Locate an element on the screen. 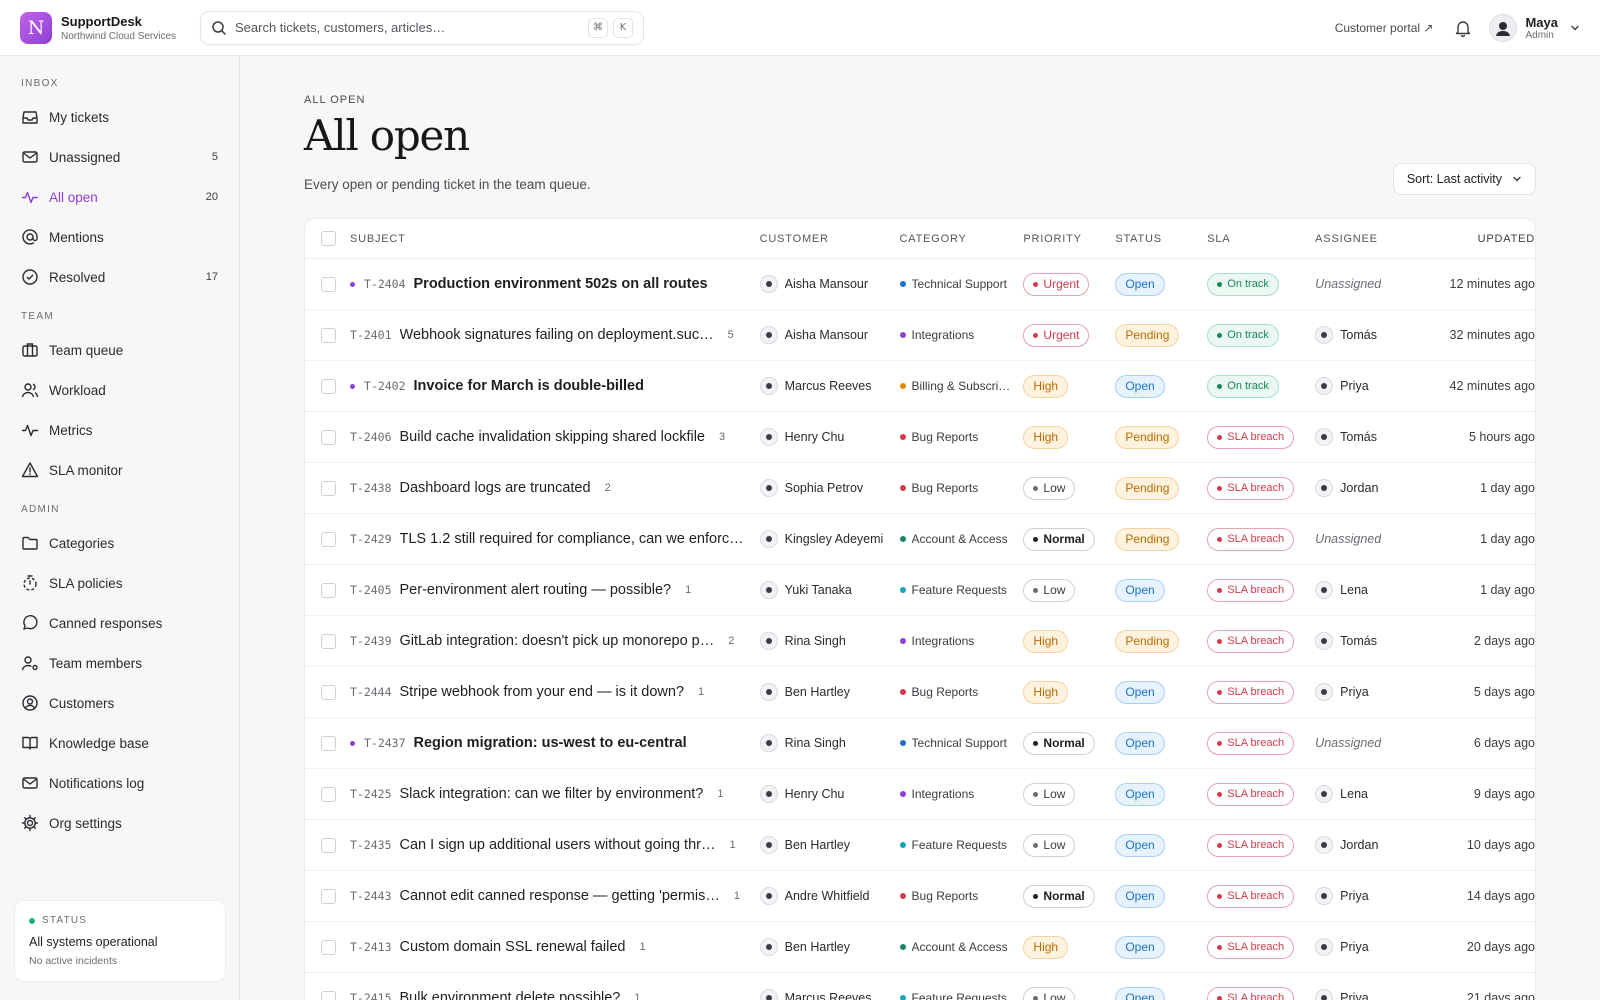 The width and height of the screenshot is (1600, 1000). customer-portal-link: Customer portal ↗ is located at coordinates (1384, 28).